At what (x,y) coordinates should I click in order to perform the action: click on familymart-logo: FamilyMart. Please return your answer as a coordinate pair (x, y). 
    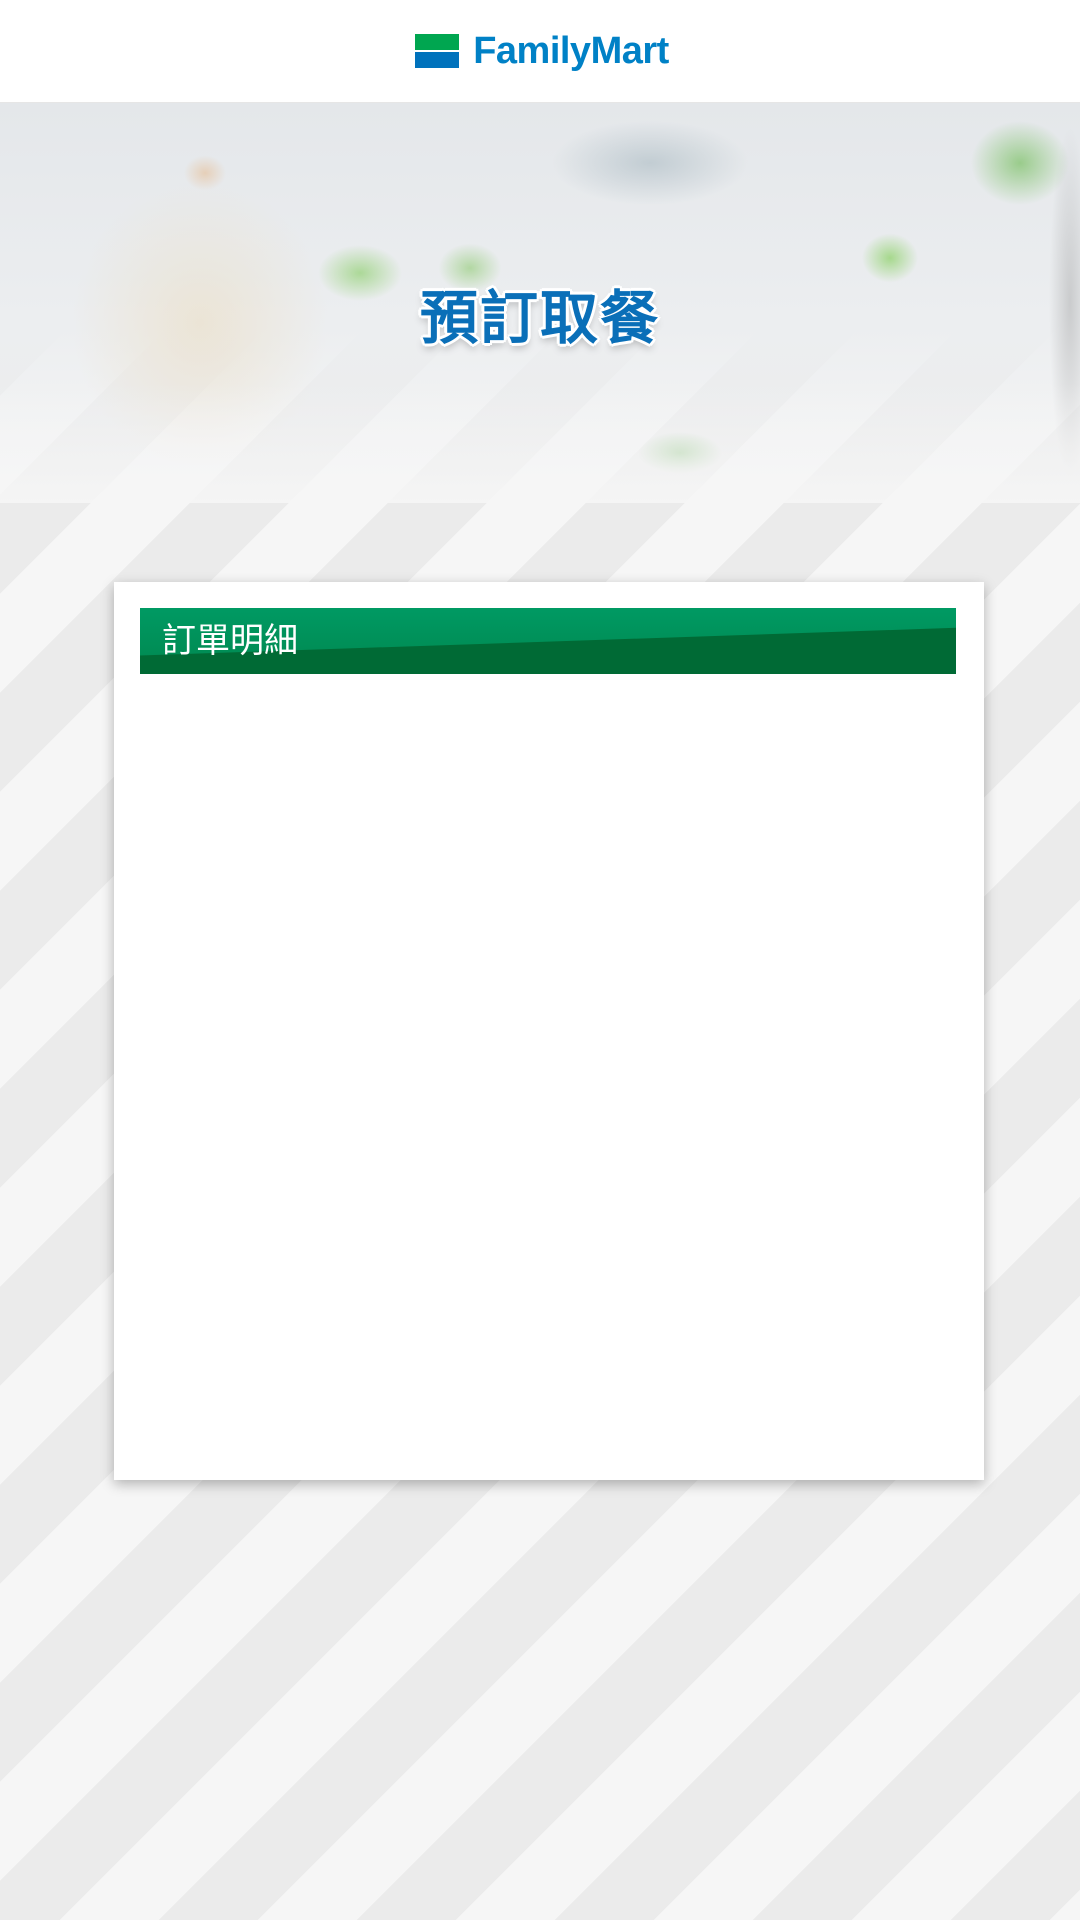
    Looking at the image, I should click on (542, 51).